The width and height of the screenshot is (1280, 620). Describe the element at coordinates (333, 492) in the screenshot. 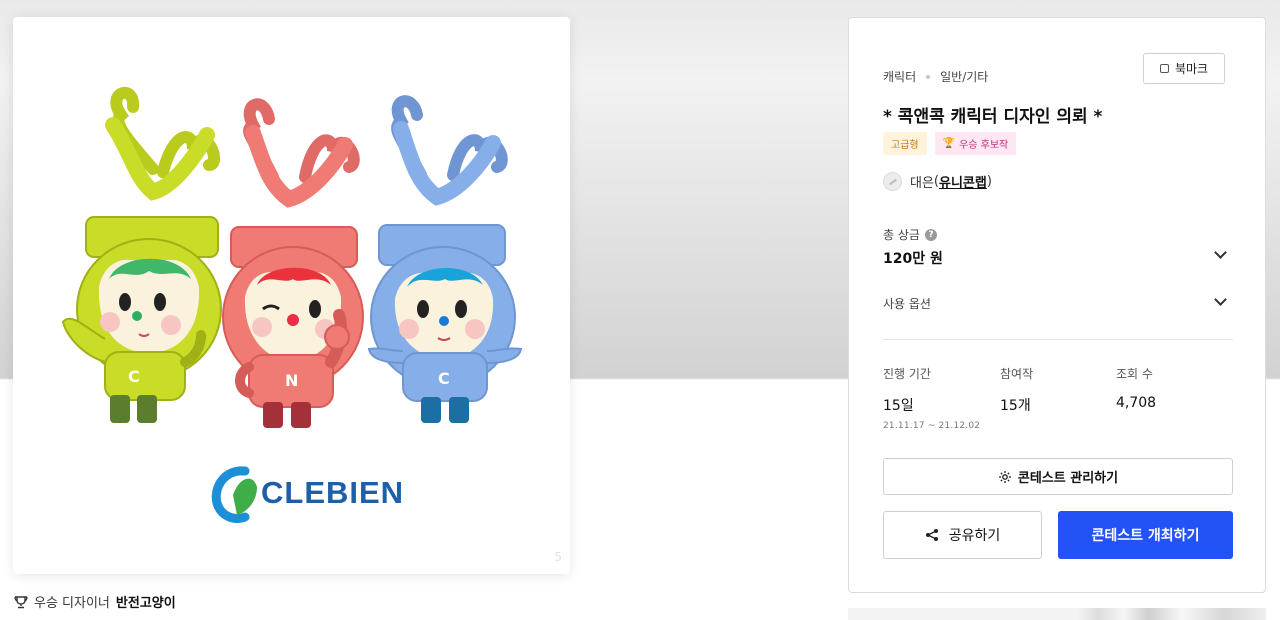

I see `brand-wordmark: CLEBIEN` at that location.